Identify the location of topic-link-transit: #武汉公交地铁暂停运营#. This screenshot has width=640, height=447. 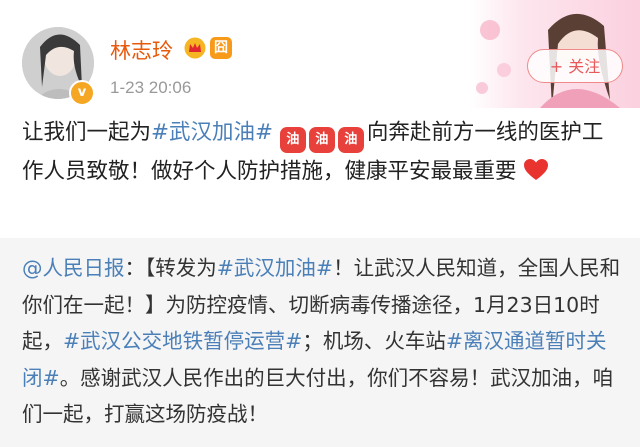
(182, 341).